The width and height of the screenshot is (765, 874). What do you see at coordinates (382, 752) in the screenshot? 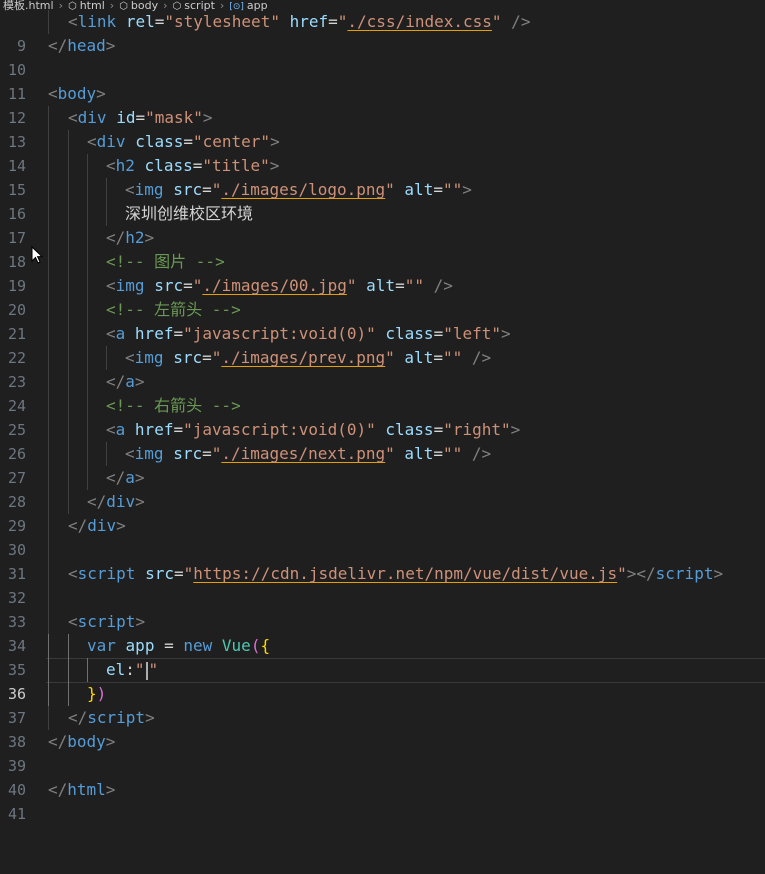
I see `code-line: 39 </body>` at bounding box center [382, 752].